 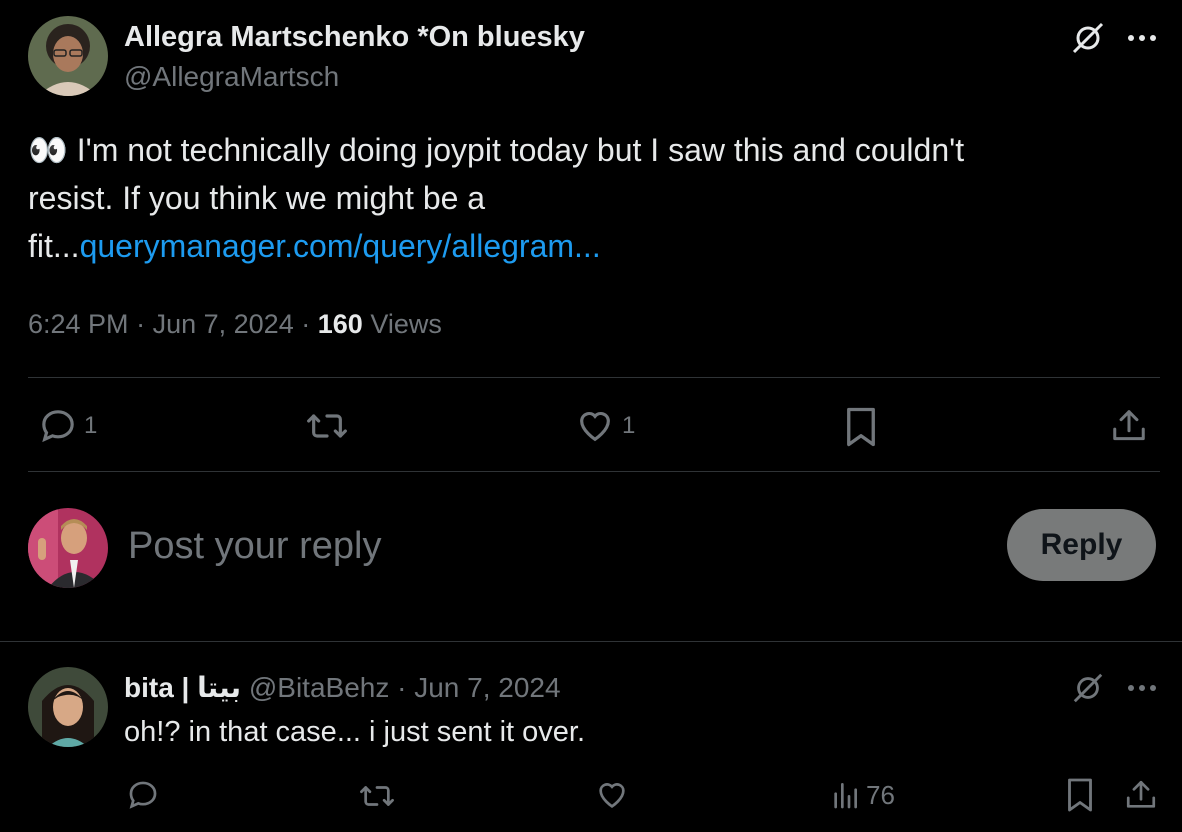 What do you see at coordinates (845, 796) in the screenshot?
I see `views-bar-icon` at bounding box center [845, 796].